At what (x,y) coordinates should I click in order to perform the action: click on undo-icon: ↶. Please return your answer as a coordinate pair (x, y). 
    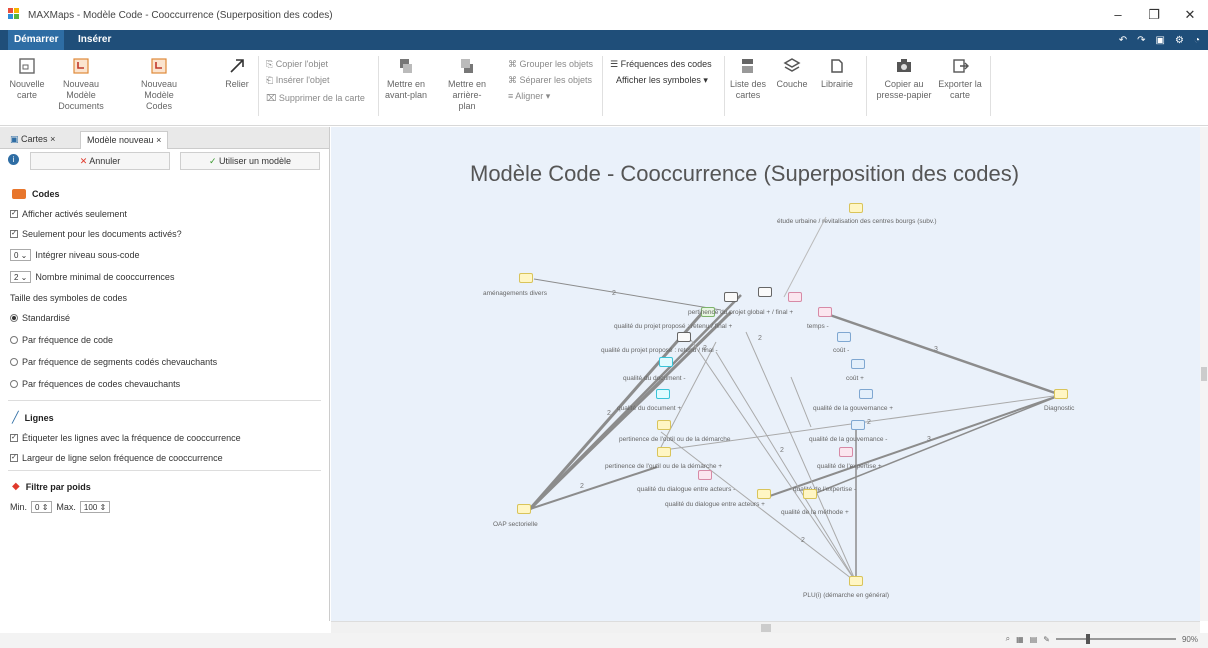
    Looking at the image, I should click on (1123, 40).